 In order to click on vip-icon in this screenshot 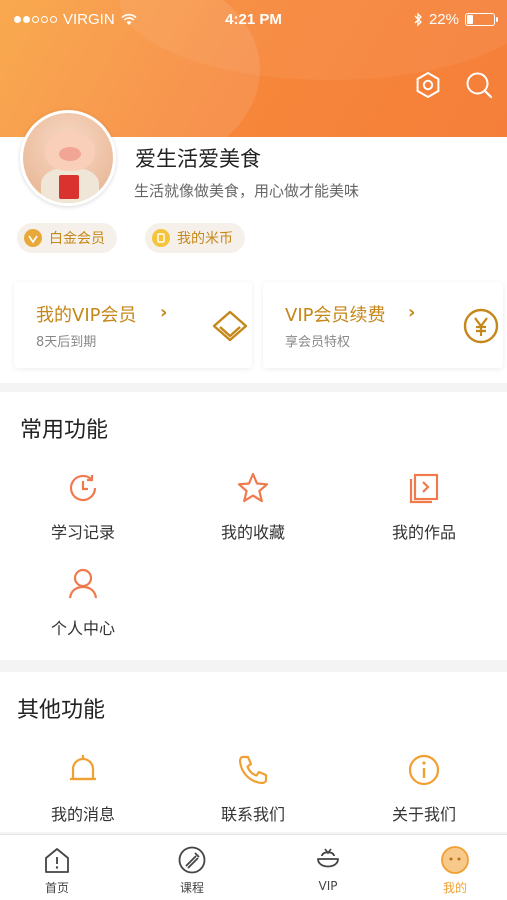, I will do `click(328, 858)`.